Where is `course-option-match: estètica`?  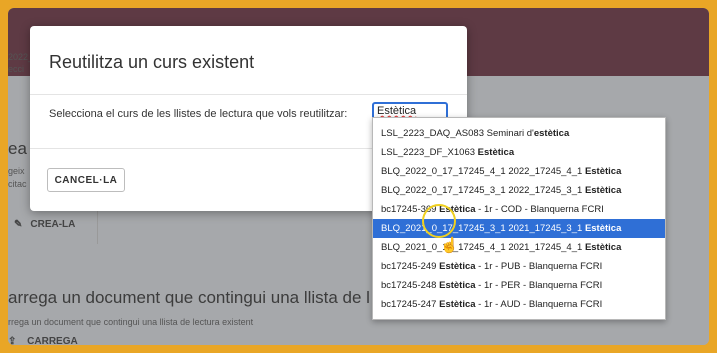 course-option-match: estètica is located at coordinates (551, 133).